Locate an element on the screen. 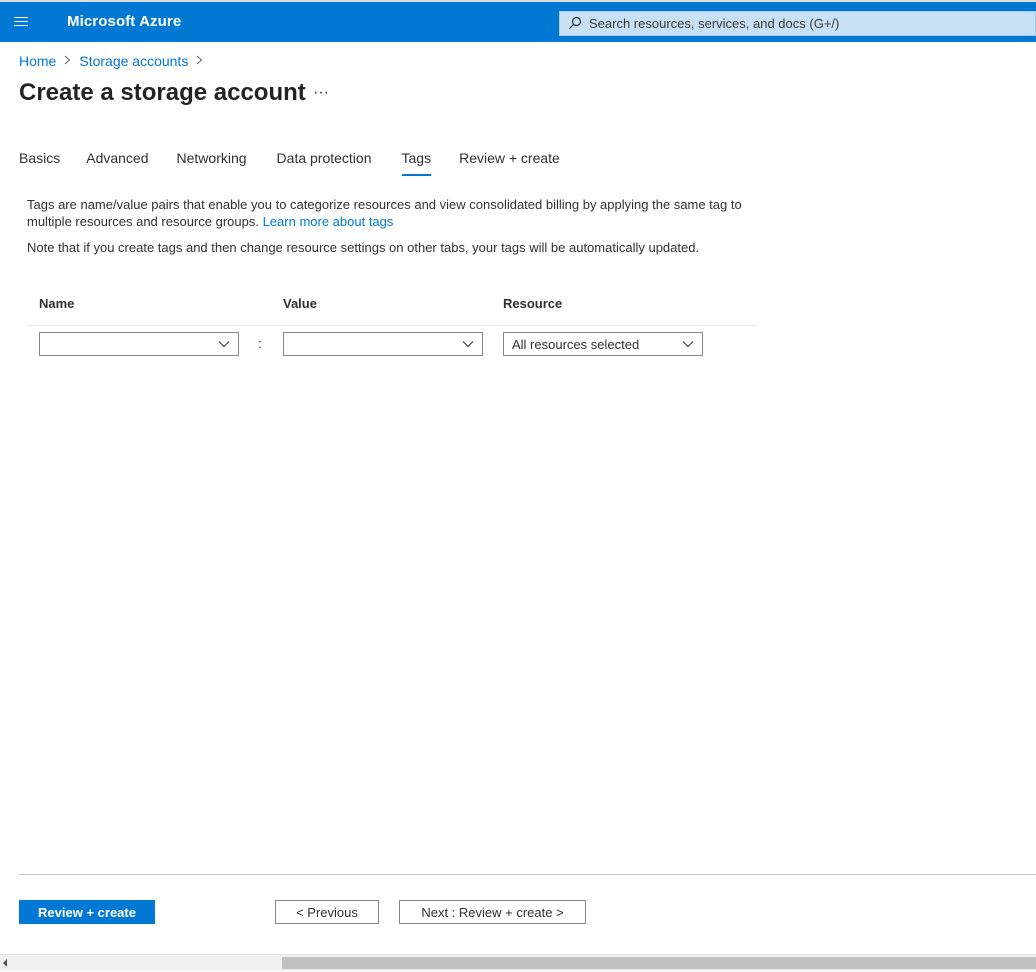 This screenshot has height=972, width=1036. learn-more-tags-link: Learn more about tags is located at coordinates (328, 221).